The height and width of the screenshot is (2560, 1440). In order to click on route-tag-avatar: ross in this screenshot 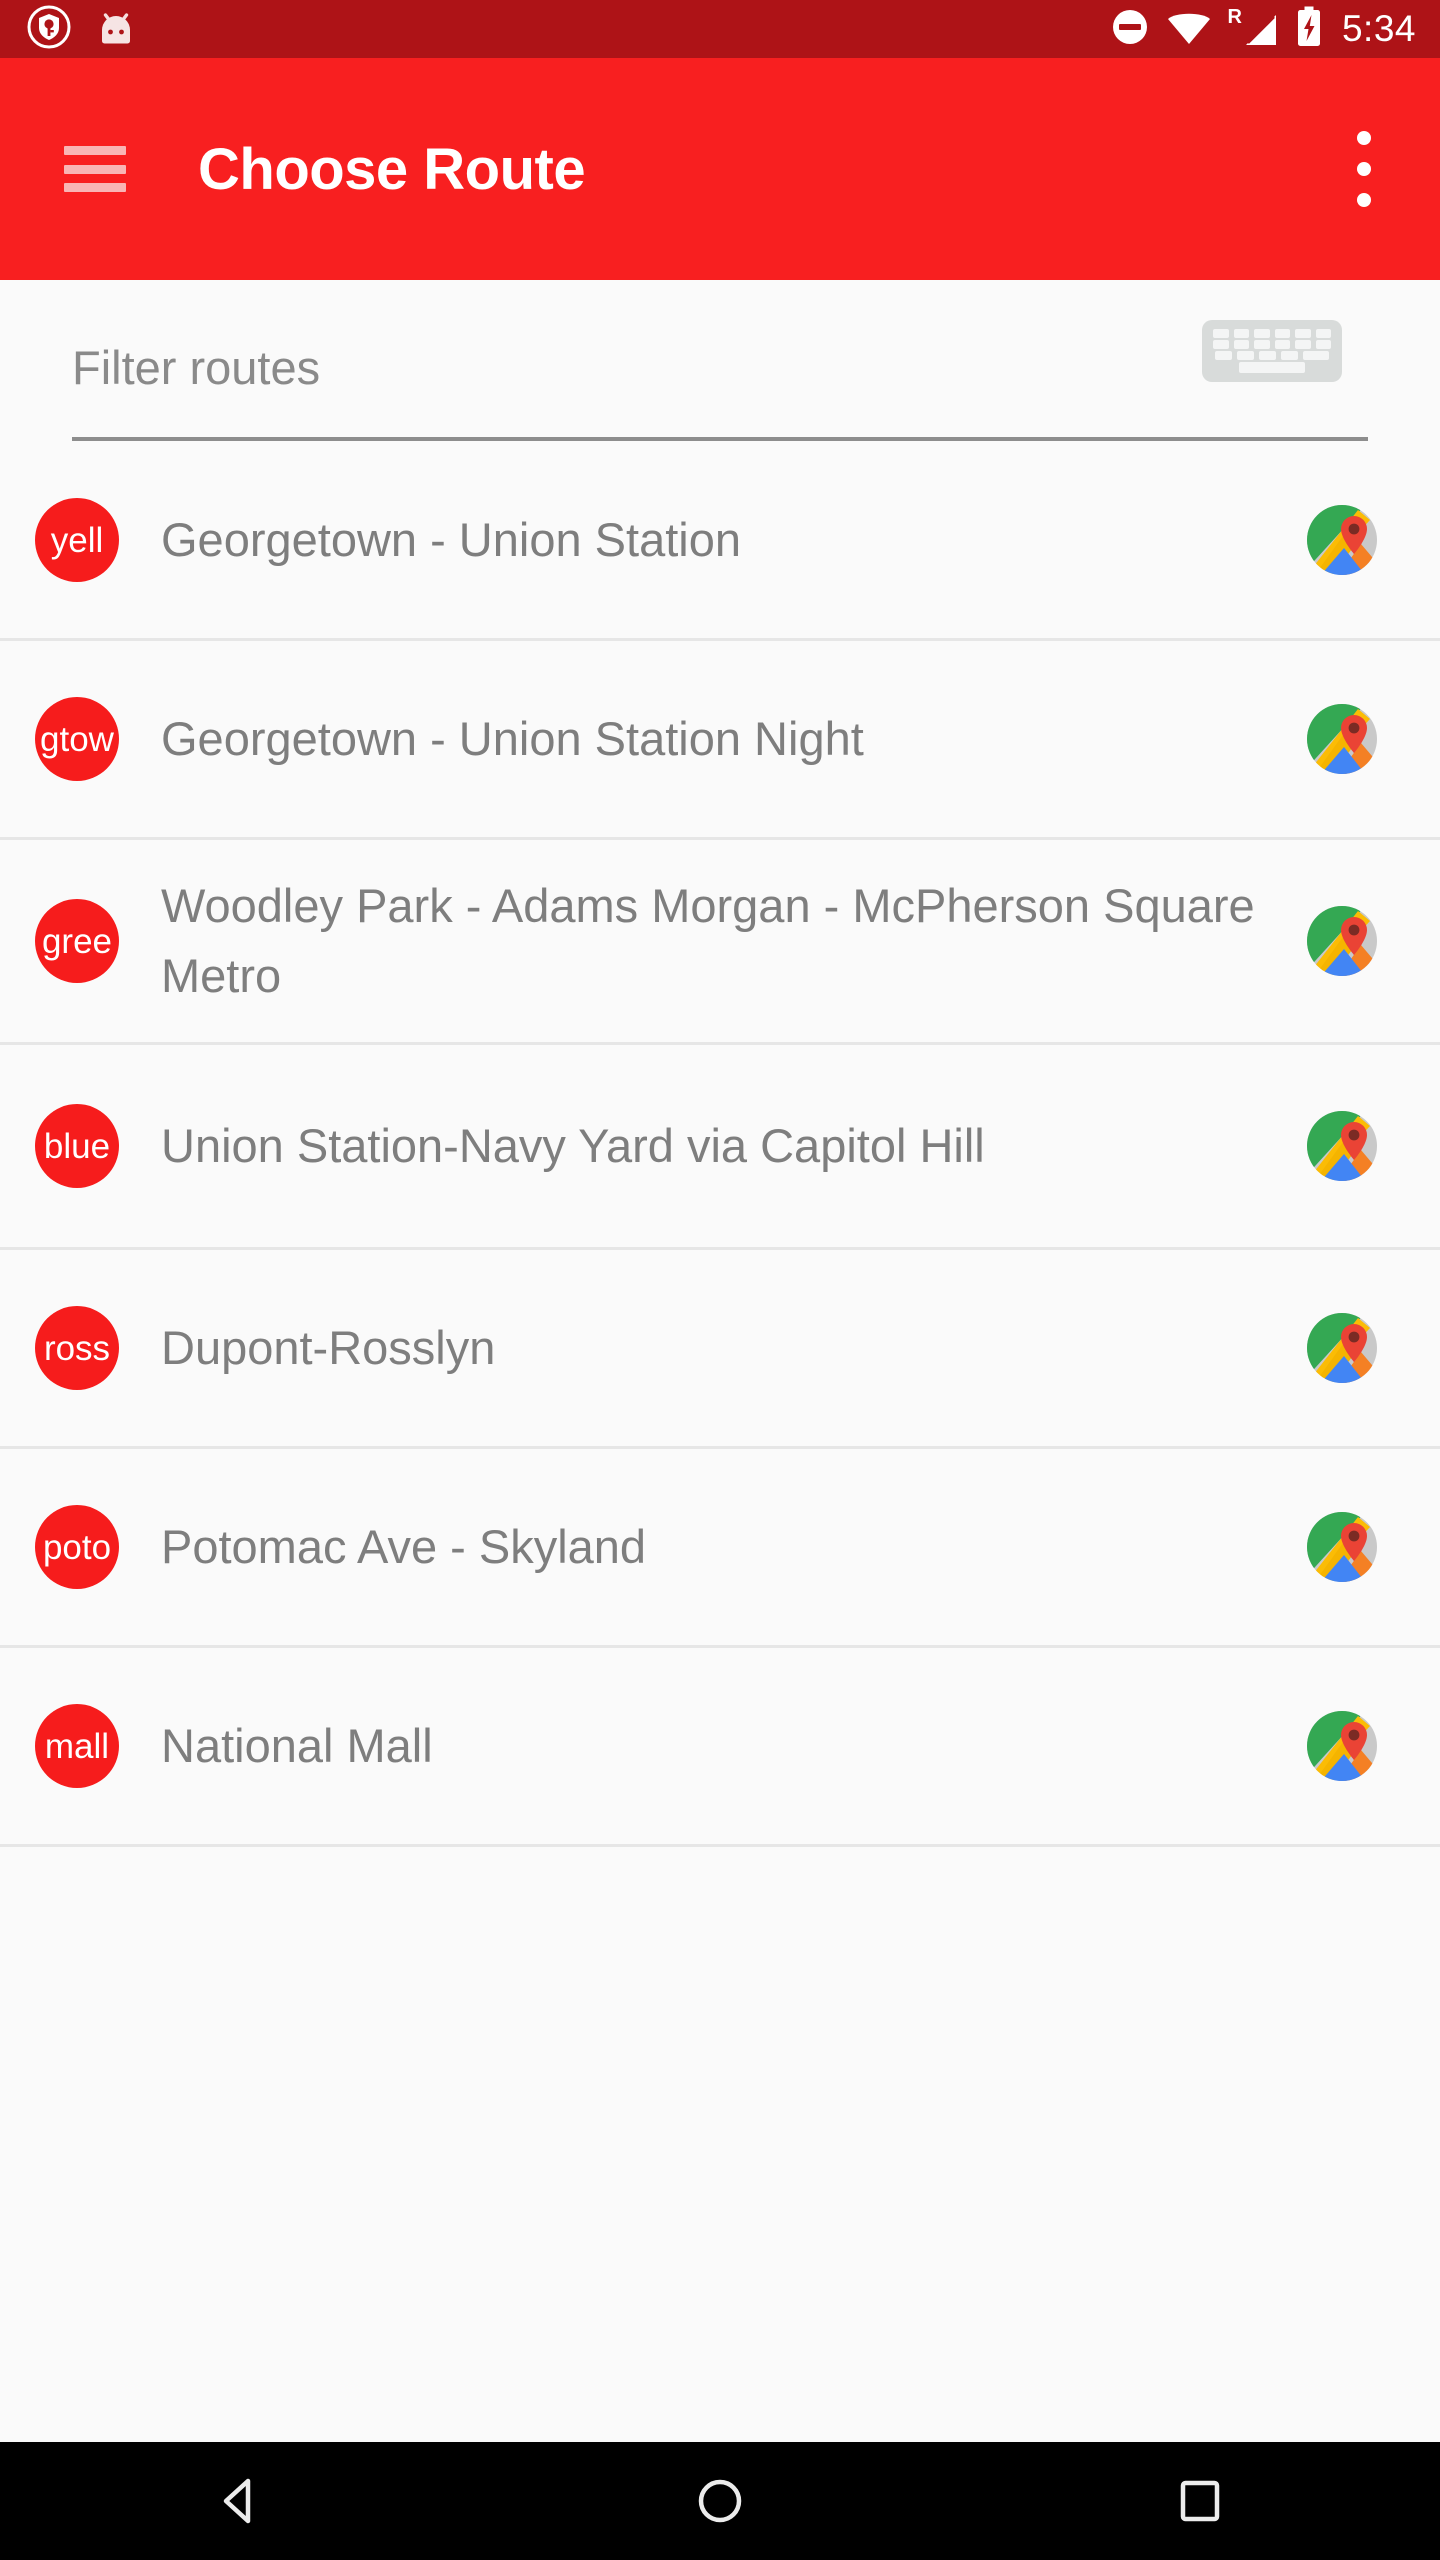, I will do `click(77, 1348)`.